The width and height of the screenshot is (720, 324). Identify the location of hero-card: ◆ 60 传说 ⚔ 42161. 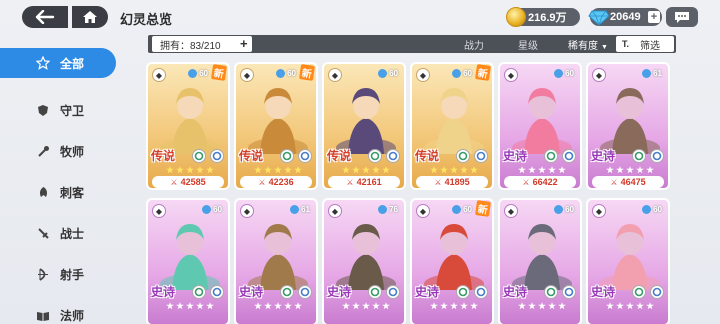
(364, 126).